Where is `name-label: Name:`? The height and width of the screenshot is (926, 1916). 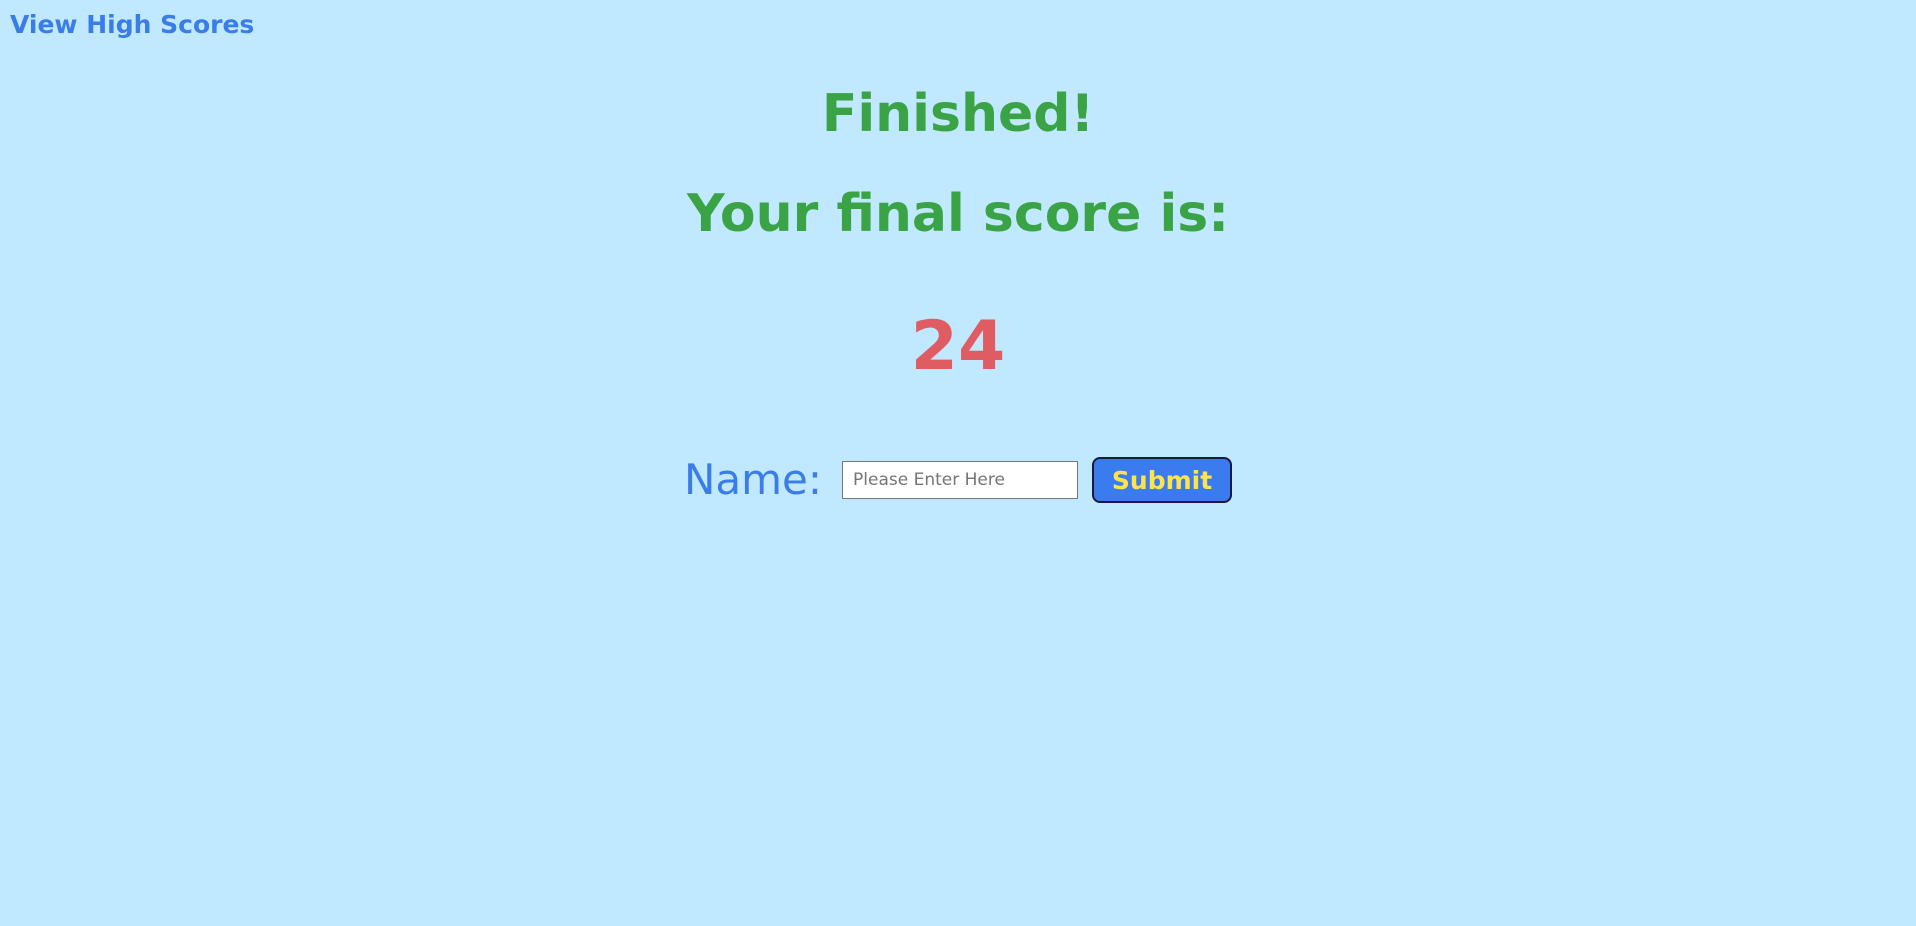 name-label: Name: is located at coordinates (753, 479).